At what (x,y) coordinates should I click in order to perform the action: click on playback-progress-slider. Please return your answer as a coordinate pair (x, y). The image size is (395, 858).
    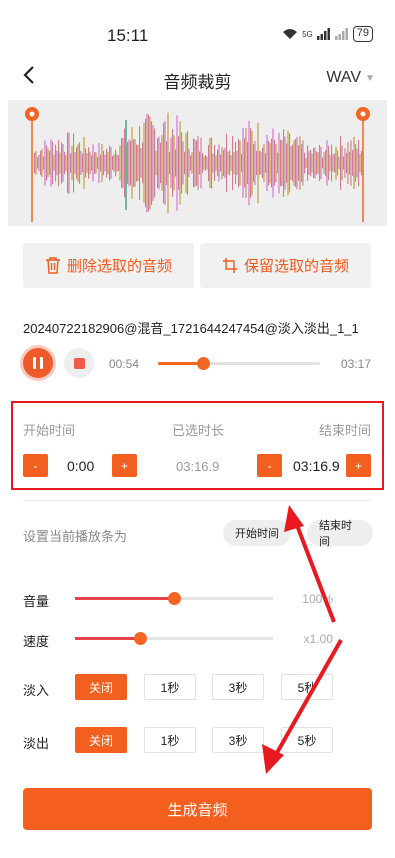
    Looking at the image, I should click on (239, 363).